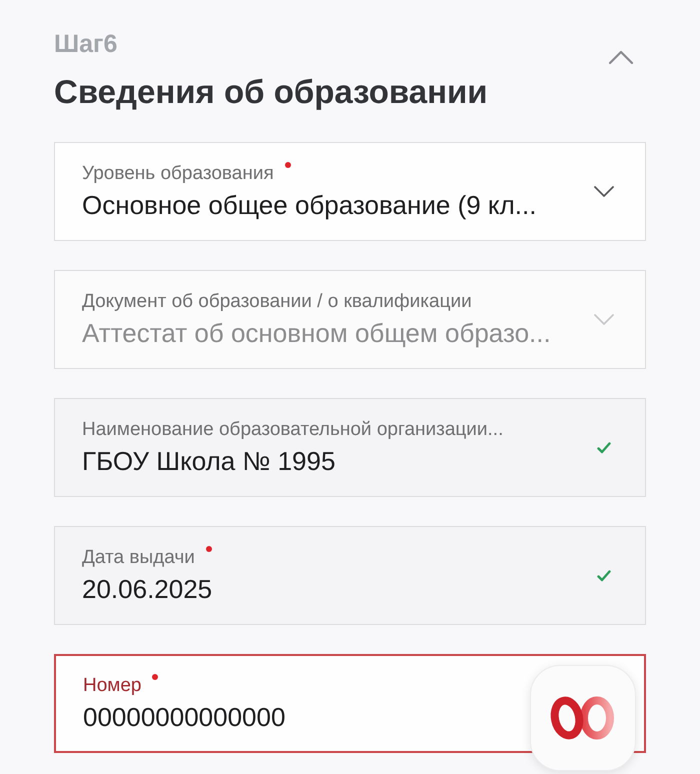 The image size is (700, 774). Describe the element at coordinates (112, 686) in the screenshot. I see `field-label: Номер` at that location.